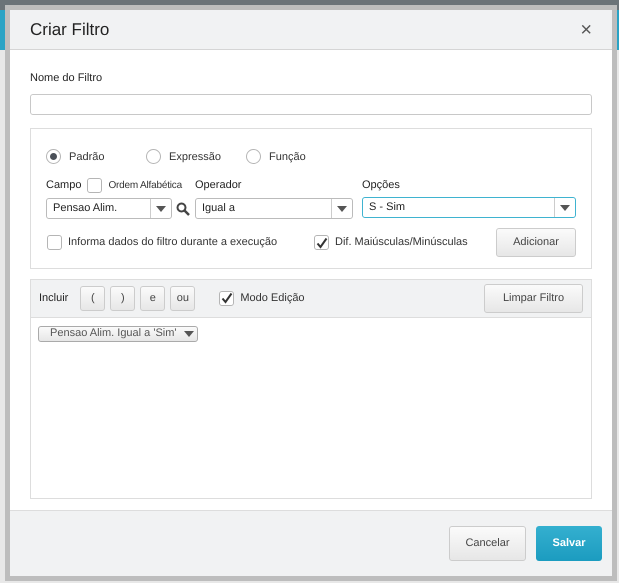 This screenshot has height=583, width=619. What do you see at coordinates (183, 298) in the screenshot?
I see `operator-button: ou` at bounding box center [183, 298].